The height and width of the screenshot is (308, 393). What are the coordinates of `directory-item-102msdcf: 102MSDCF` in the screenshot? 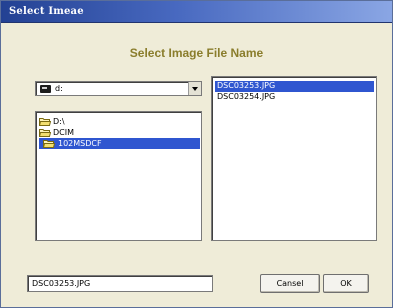 It's located at (119, 143).